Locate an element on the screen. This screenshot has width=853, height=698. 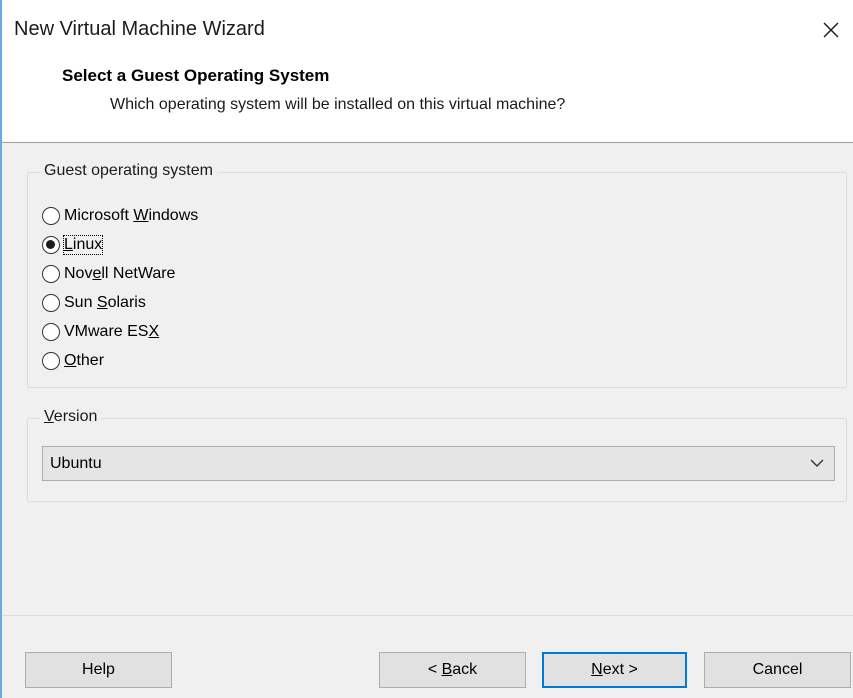
radio-sun-solaris: Sun Solaris is located at coordinates (120, 302).